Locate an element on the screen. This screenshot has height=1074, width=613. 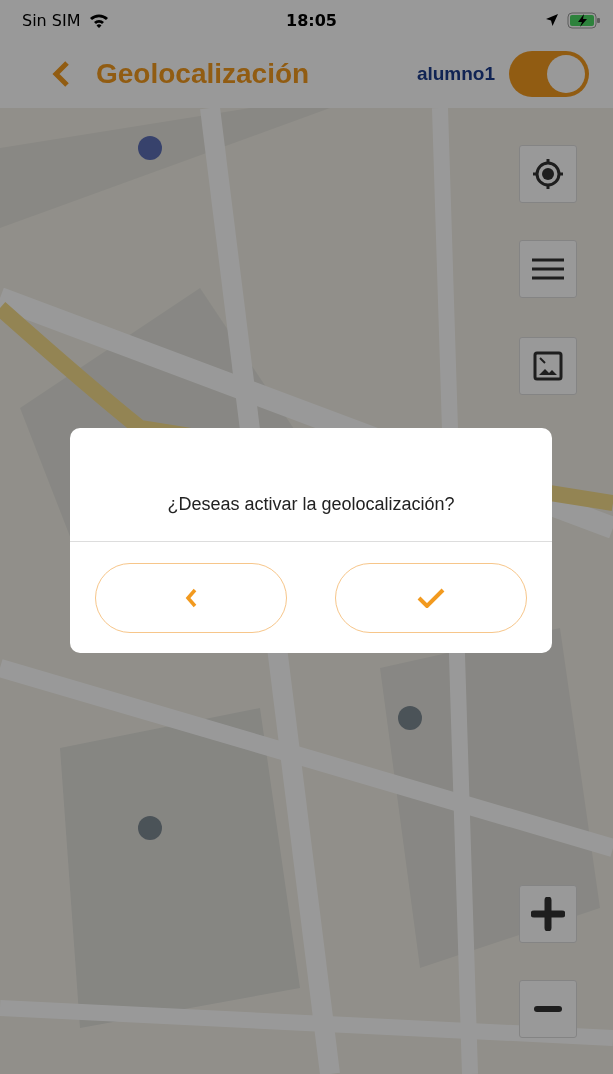
back-chevron-icon is located at coordinates (191, 597).